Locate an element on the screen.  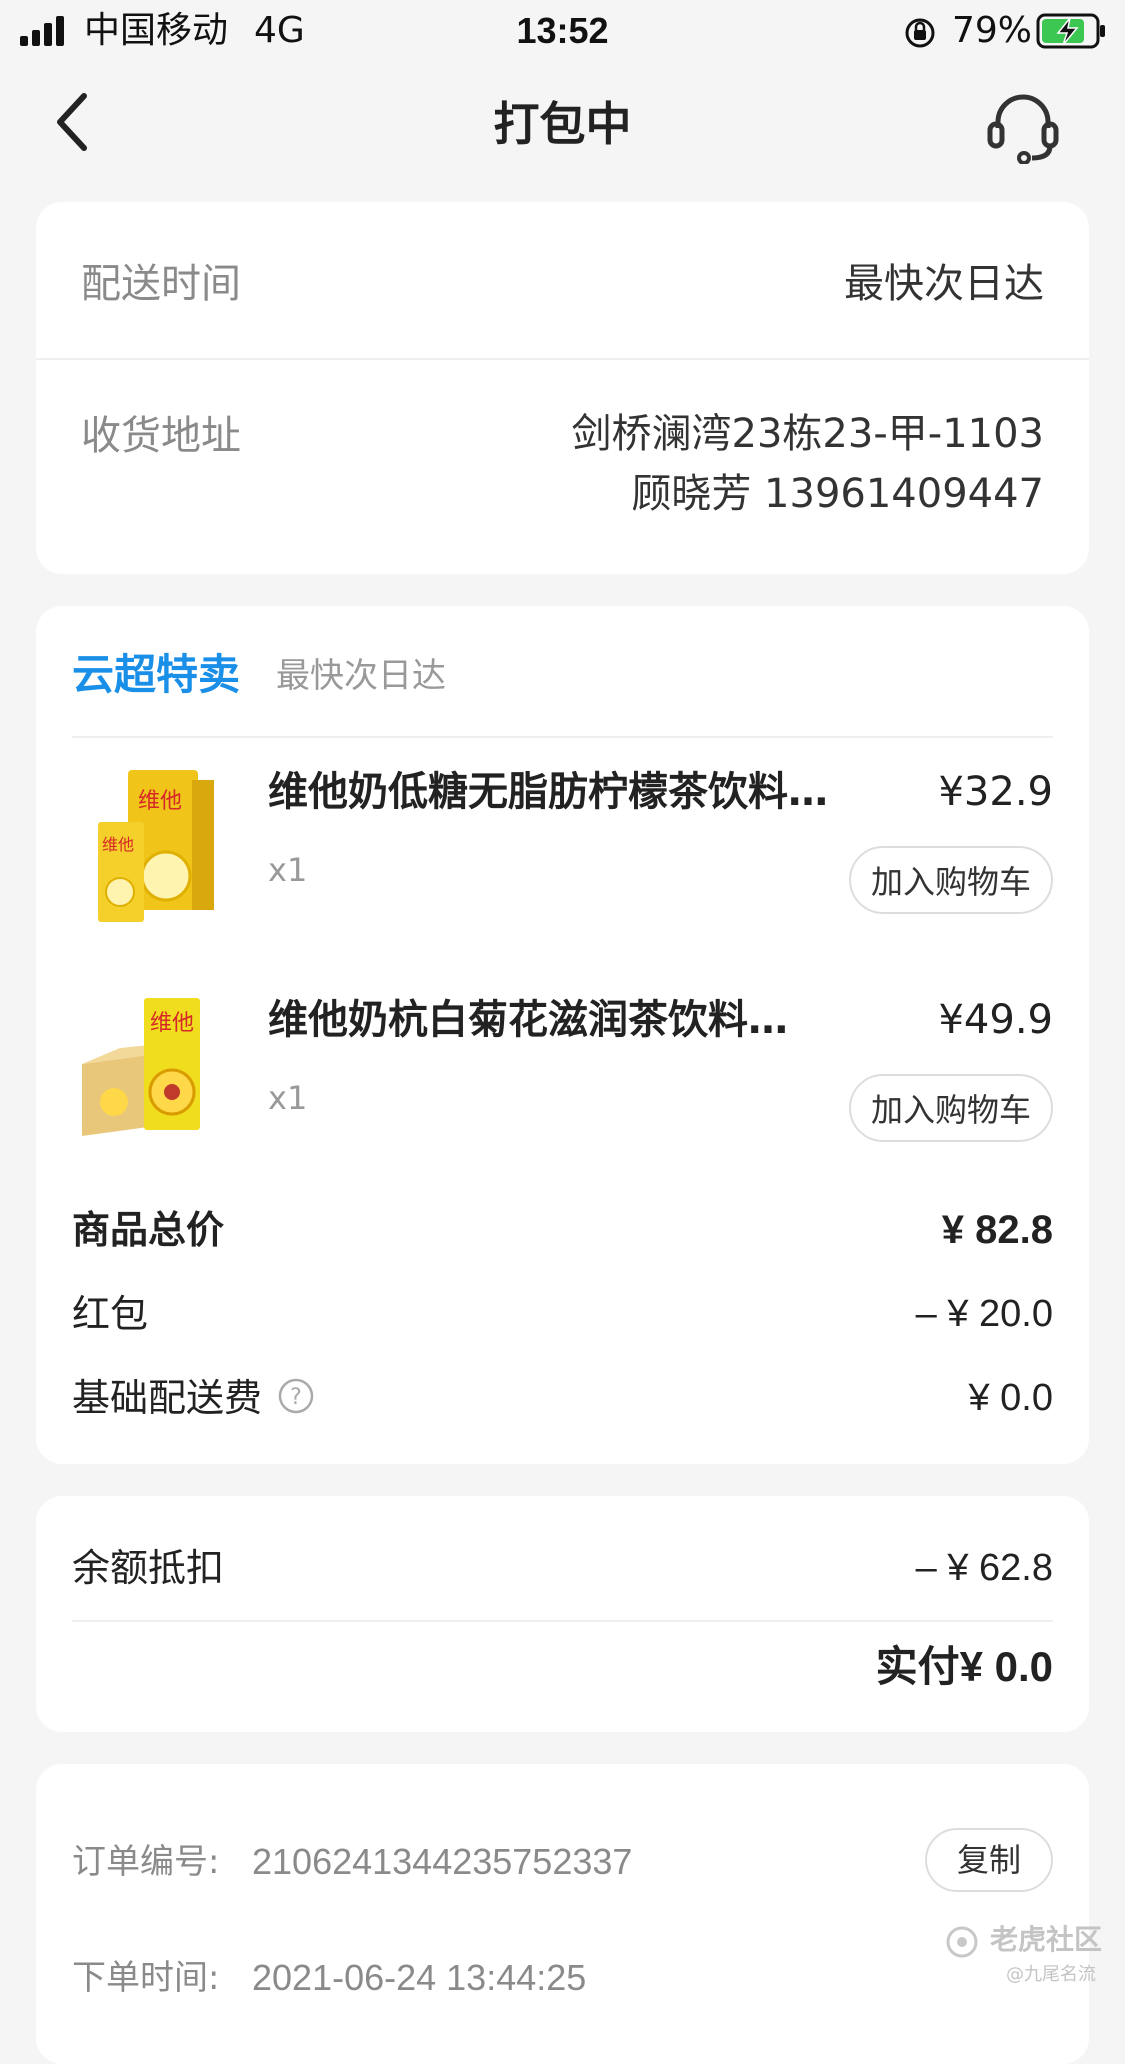
coupon-label: 红包 is located at coordinates (110, 1314).